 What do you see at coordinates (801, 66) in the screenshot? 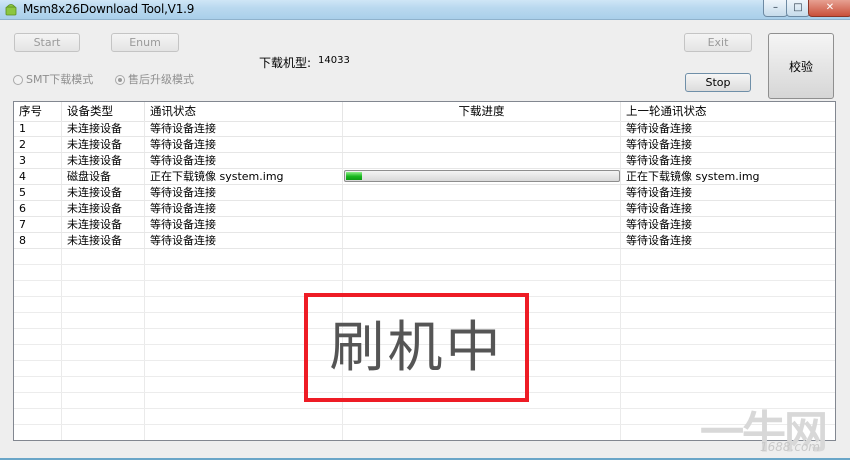
I see `verify-button: 校验` at bounding box center [801, 66].